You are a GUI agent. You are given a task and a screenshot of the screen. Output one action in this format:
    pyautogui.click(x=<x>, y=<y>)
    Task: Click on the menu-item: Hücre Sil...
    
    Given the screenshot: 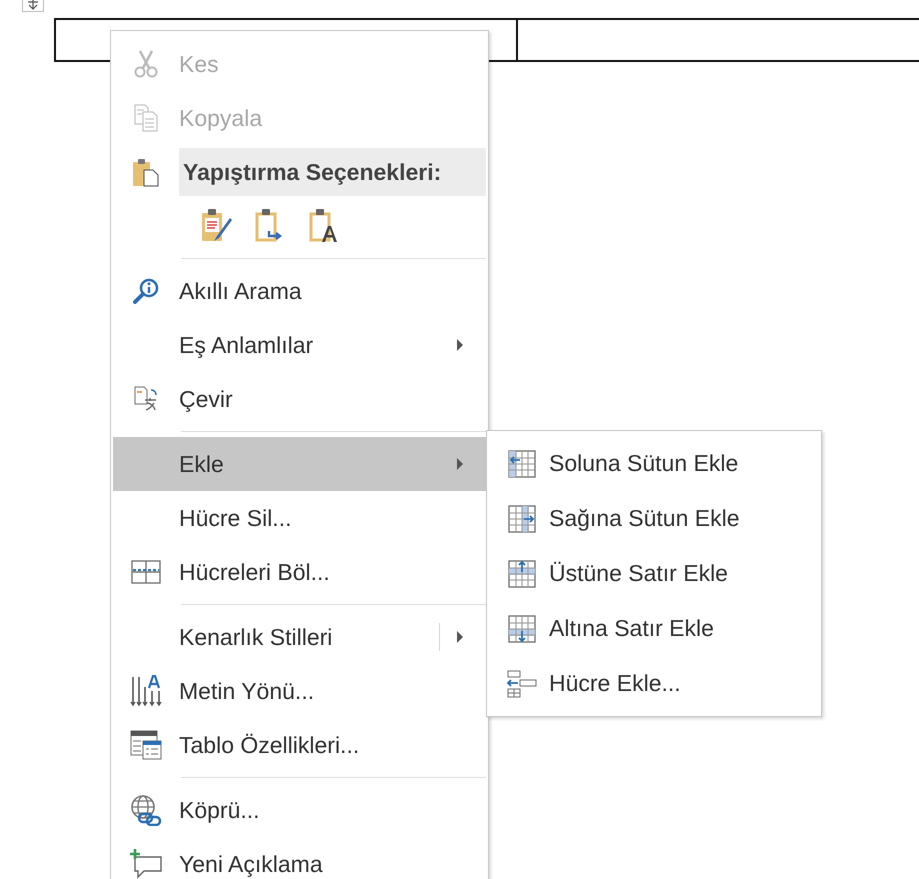 What is the action you would take?
    pyautogui.click(x=299, y=518)
    